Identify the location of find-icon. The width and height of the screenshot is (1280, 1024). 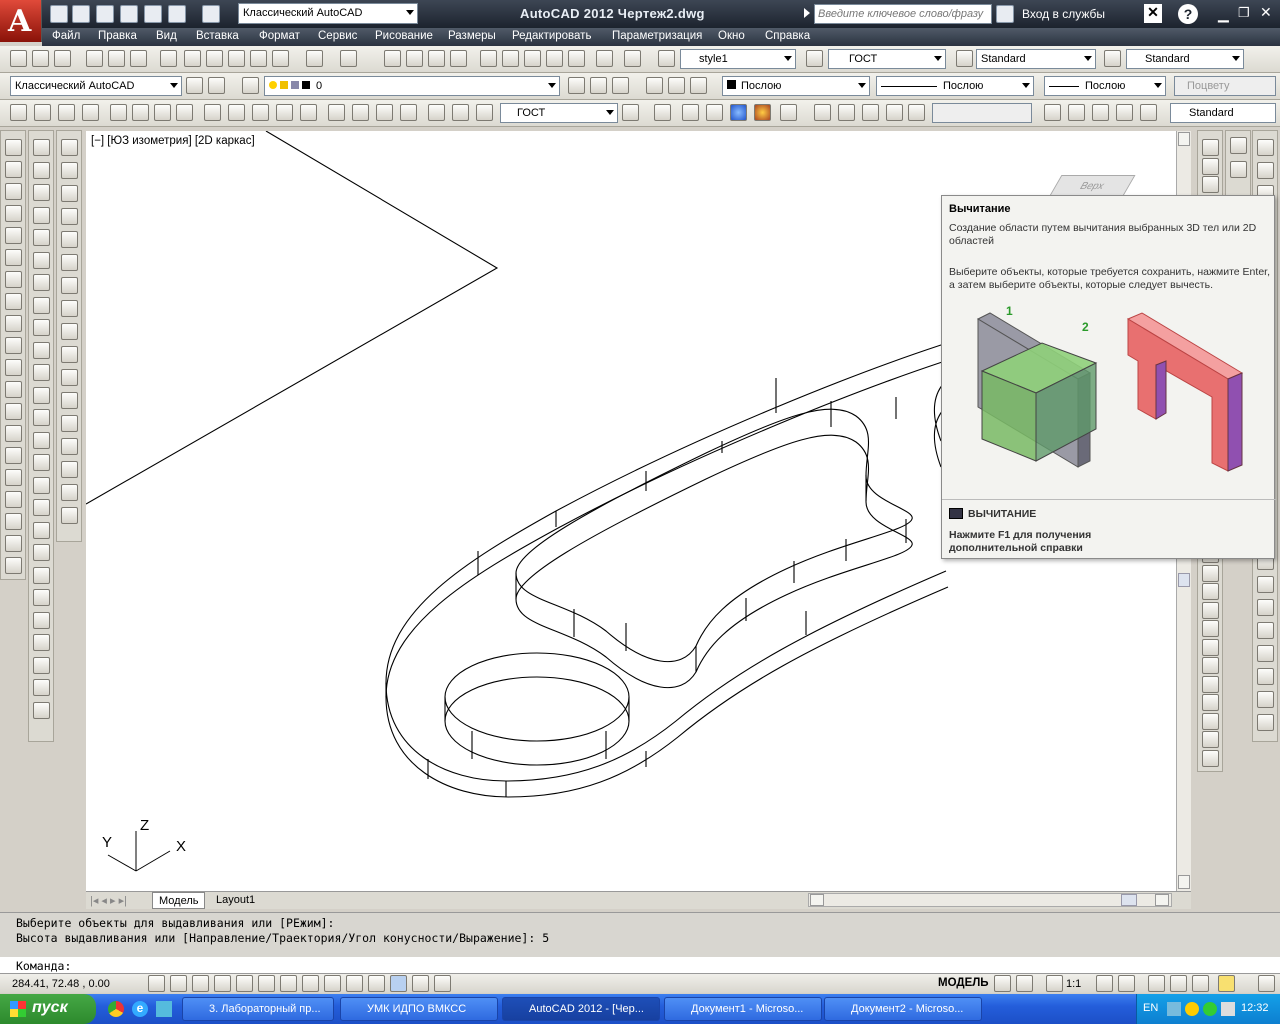
(41, 597).